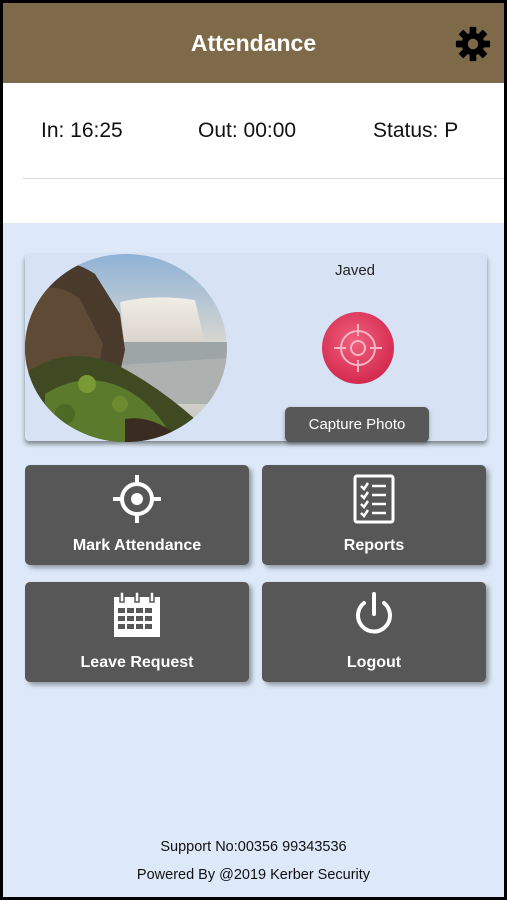 The height and width of the screenshot is (900, 507). What do you see at coordinates (82, 130) in the screenshot?
I see `check-in-time: In: 16:25` at bounding box center [82, 130].